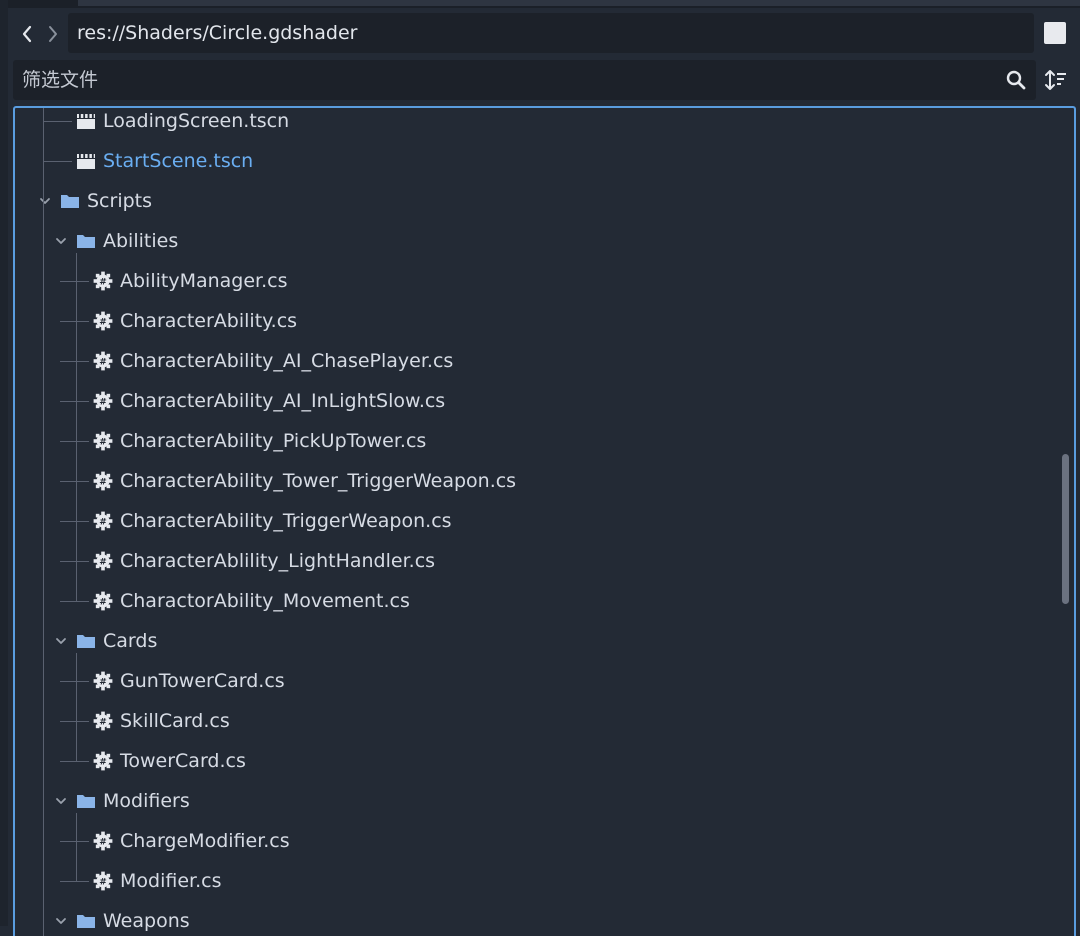 The width and height of the screenshot is (1080, 936). I want to click on filter-row: 筛选文件, so click(546, 80).